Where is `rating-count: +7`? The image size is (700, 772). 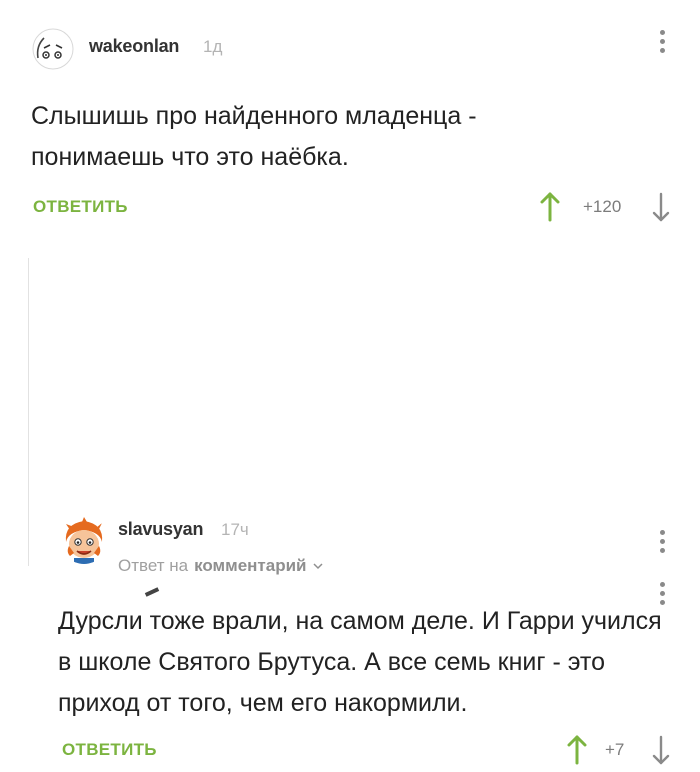 rating-count: +7 is located at coordinates (615, 749).